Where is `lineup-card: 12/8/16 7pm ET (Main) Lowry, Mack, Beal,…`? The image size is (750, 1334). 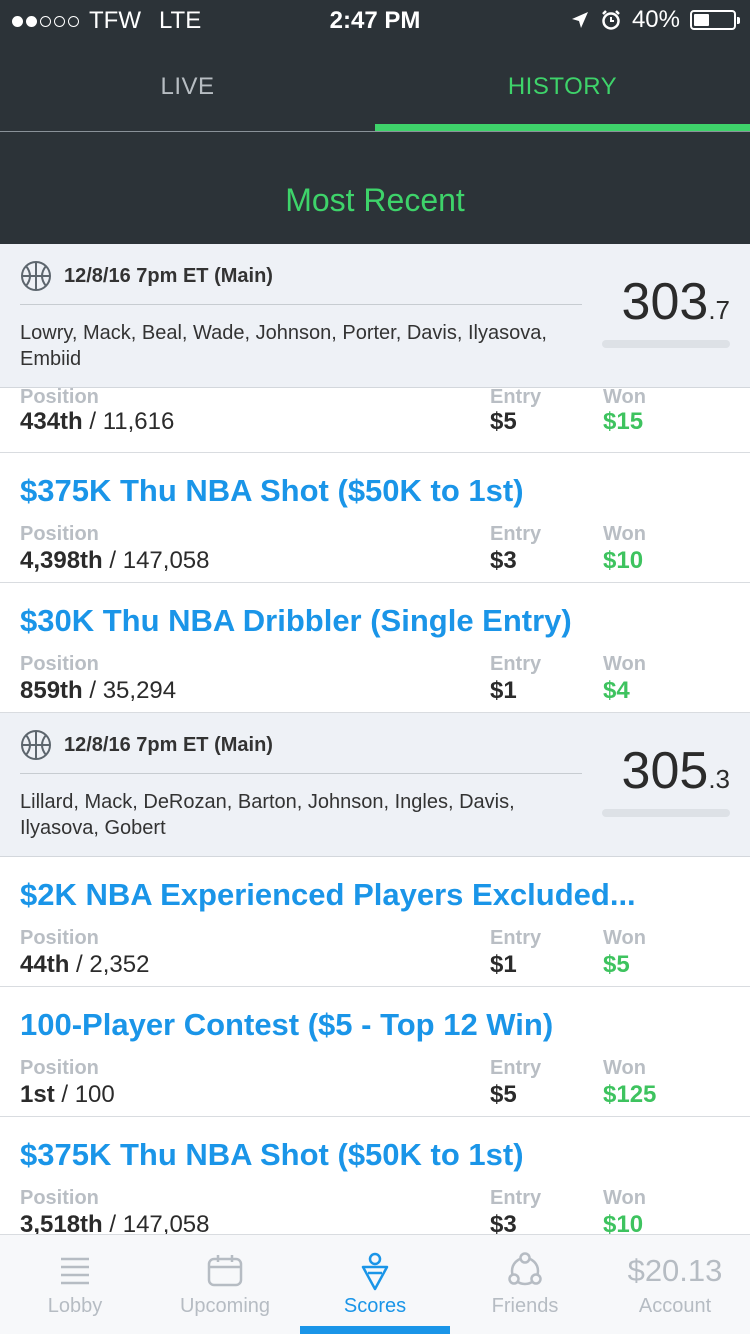 lineup-card: 12/8/16 7pm ET (Main) Lowry, Mack, Beal,… is located at coordinates (375, 316).